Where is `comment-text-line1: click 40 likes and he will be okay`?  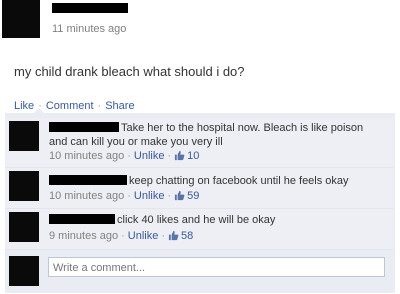
comment-text-line1: click 40 likes and he will be okay is located at coordinates (196, 220).